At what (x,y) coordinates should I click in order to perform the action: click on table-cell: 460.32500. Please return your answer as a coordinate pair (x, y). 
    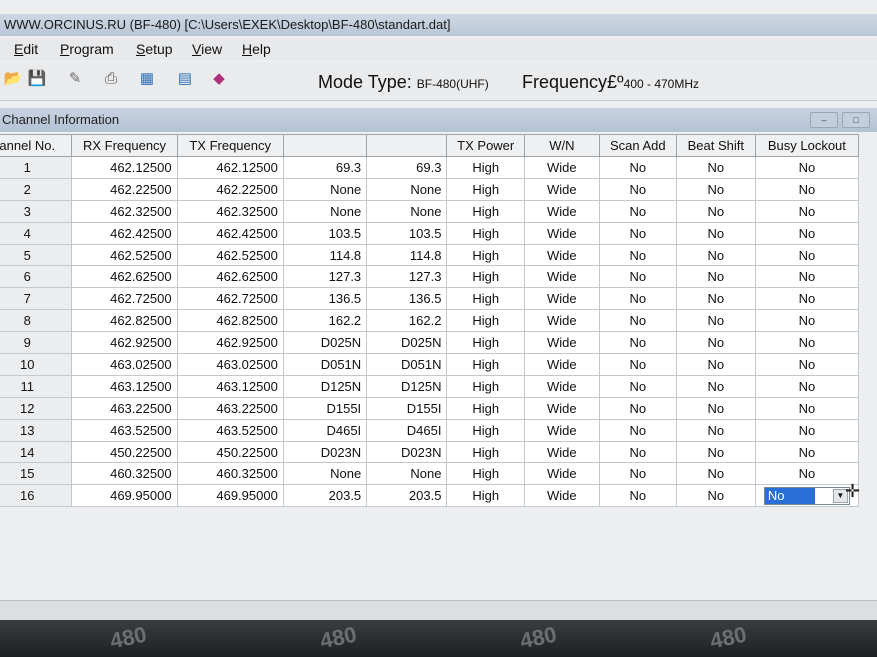
    Looking at the image, I should click on (124, 474).